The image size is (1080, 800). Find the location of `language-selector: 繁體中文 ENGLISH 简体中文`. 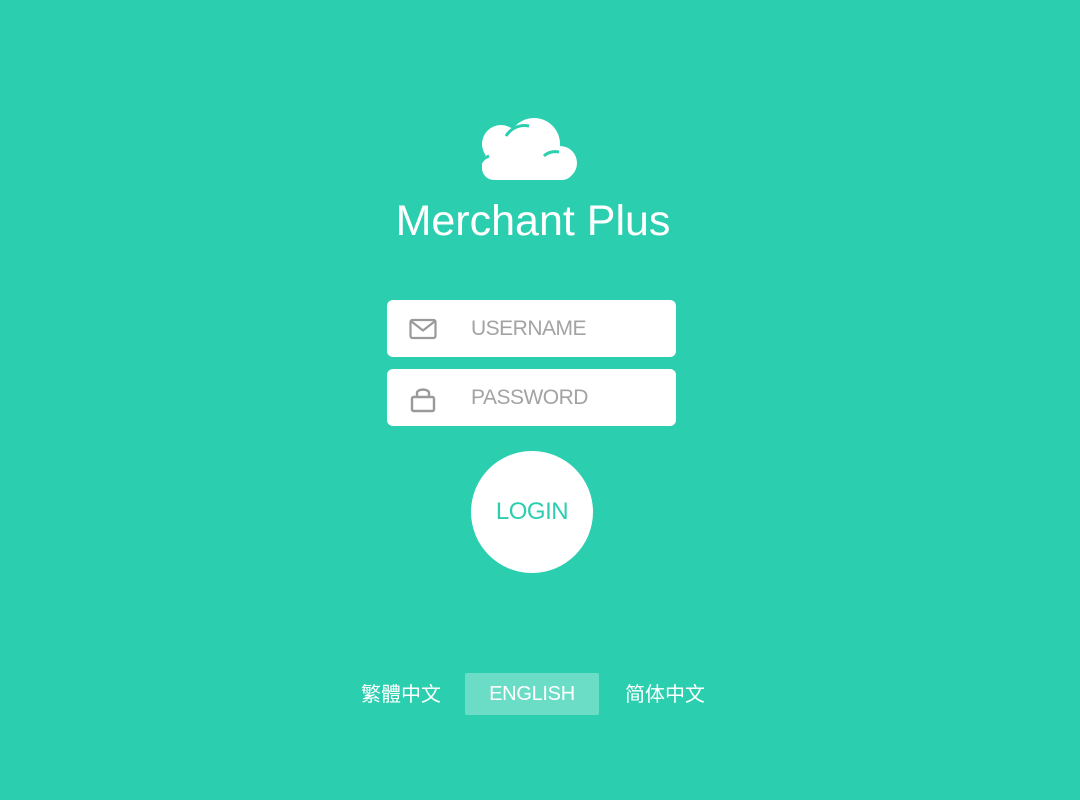

language-selector: 繁體中文 ENGLISH 简体中文 is located at coordinates (533, 694).